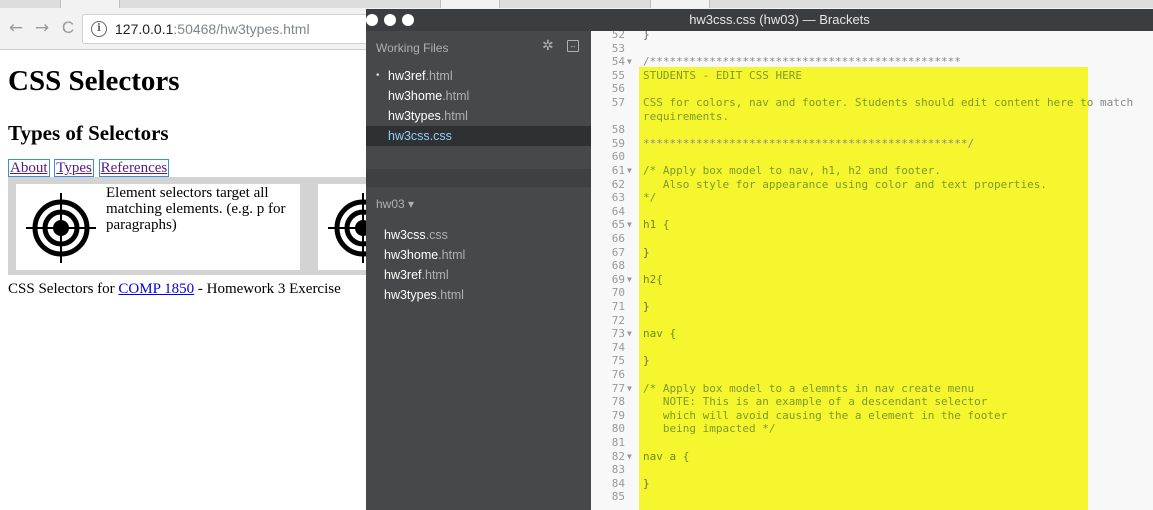  Describe the element at coordinates (42, 28) in the screenshot. I see `forward-icon: →` at that location.